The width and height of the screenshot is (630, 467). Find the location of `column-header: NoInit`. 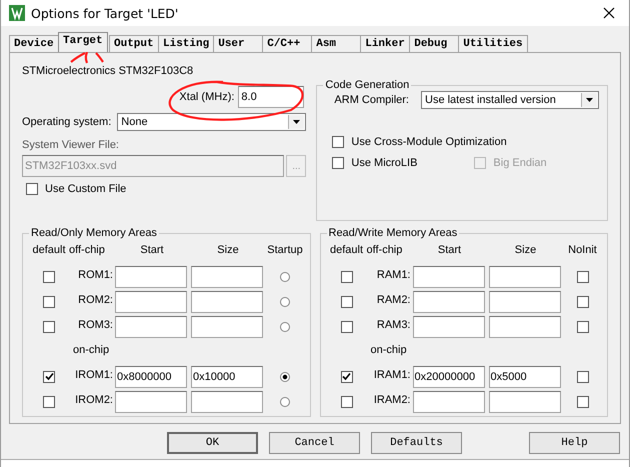

column-header: NoInit is located at coordinates (582, 251).